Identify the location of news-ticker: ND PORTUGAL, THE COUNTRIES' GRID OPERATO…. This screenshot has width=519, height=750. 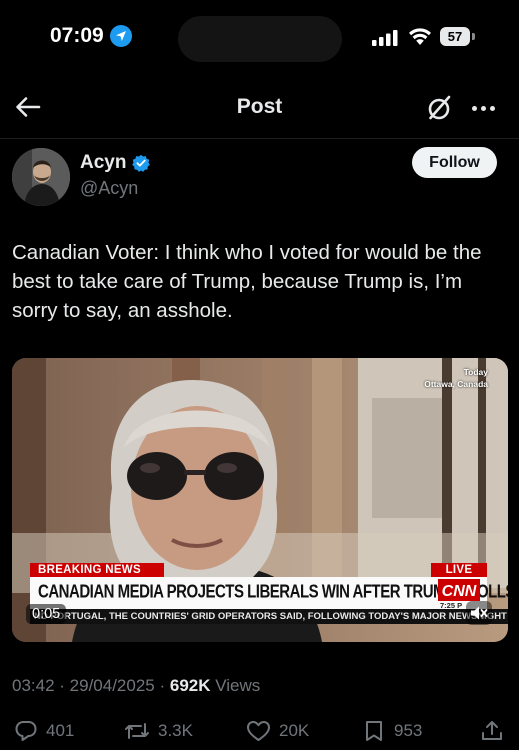
(269, 616).